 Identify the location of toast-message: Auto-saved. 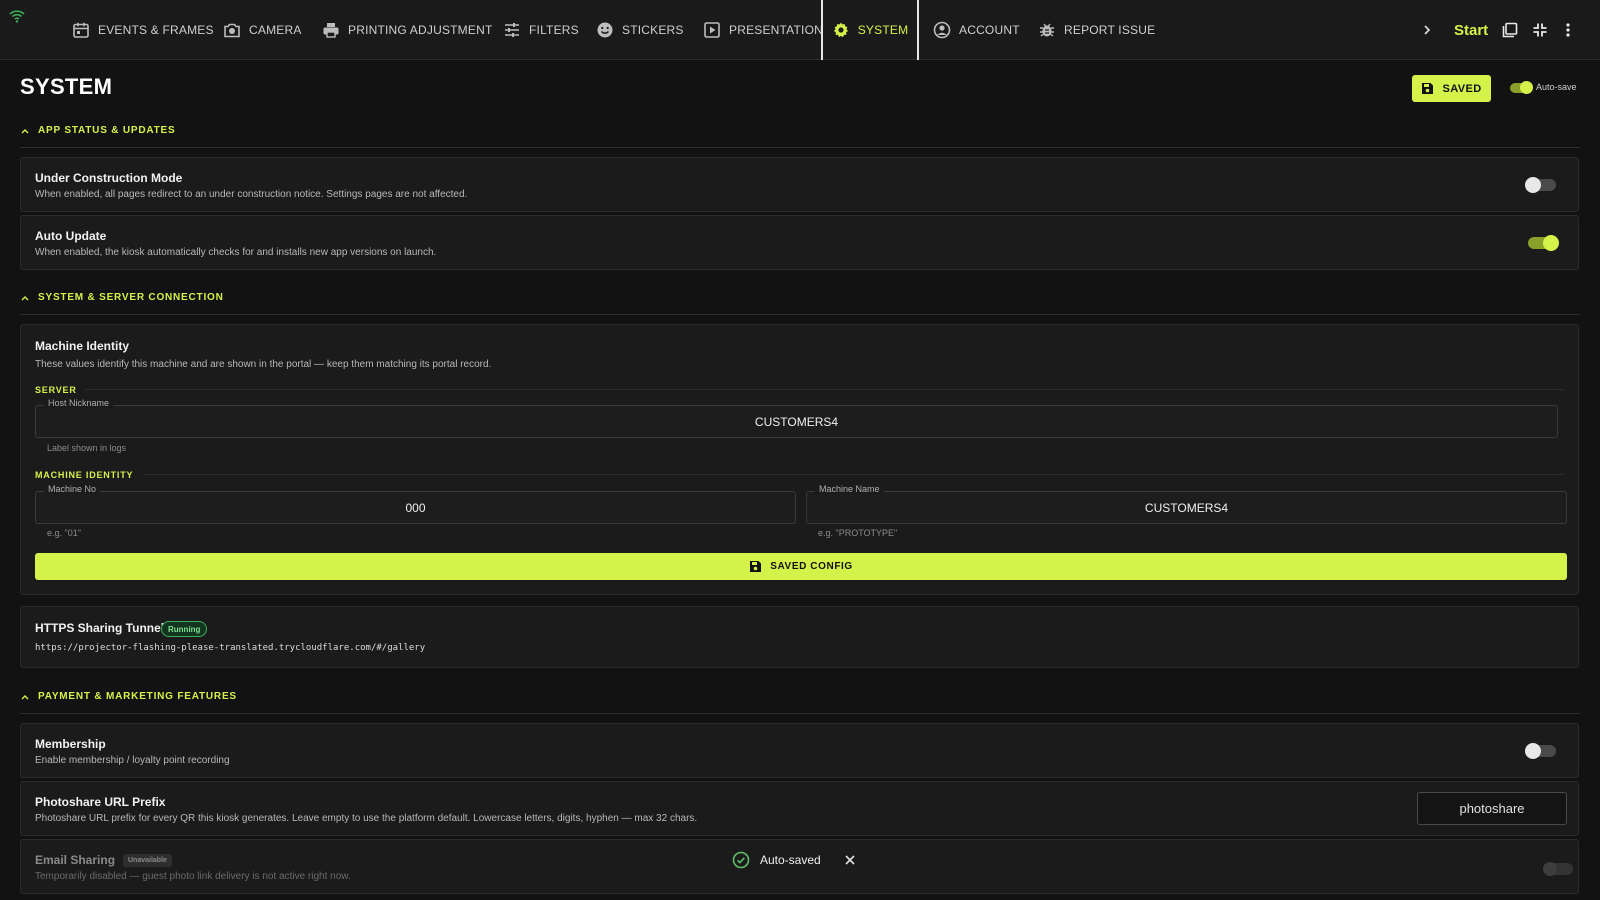
(790, 860).